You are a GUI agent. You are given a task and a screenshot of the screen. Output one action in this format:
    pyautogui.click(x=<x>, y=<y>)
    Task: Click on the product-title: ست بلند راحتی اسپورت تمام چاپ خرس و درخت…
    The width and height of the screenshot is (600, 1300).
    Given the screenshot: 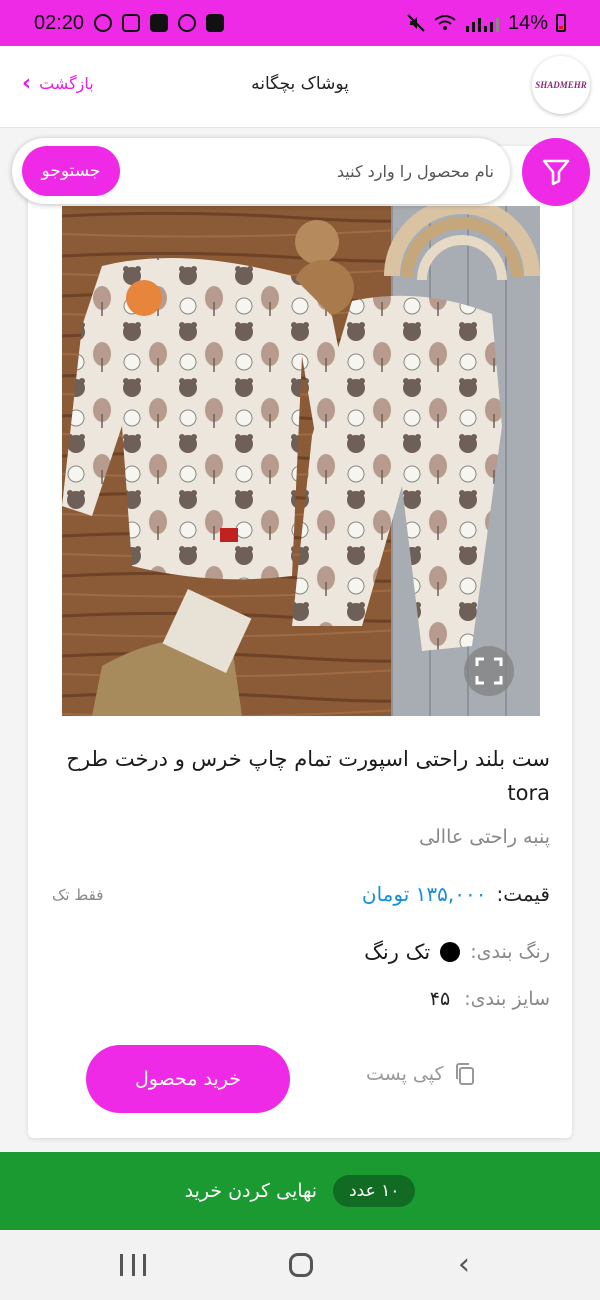 What is the action you would take?
    pyautogui.click(x=308, y=776)
    